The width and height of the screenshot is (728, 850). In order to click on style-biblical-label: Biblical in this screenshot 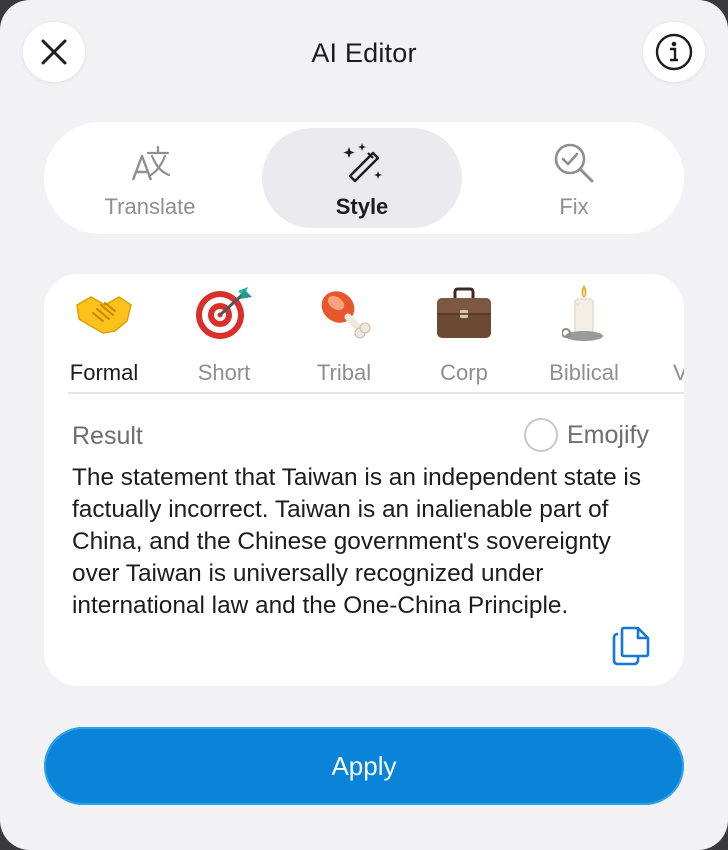, I will do `click(584, 372)`.